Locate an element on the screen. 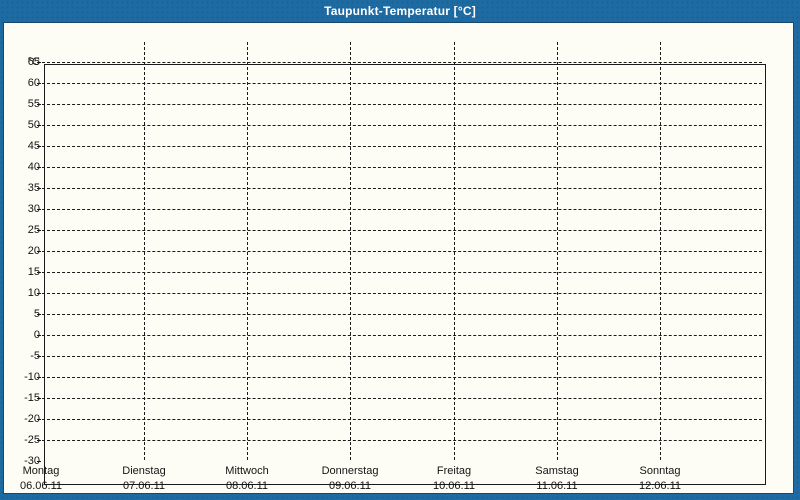 This screenshot has width=800, height=500. x-day-label: Donnerstag is located at coordinates (350, 471).